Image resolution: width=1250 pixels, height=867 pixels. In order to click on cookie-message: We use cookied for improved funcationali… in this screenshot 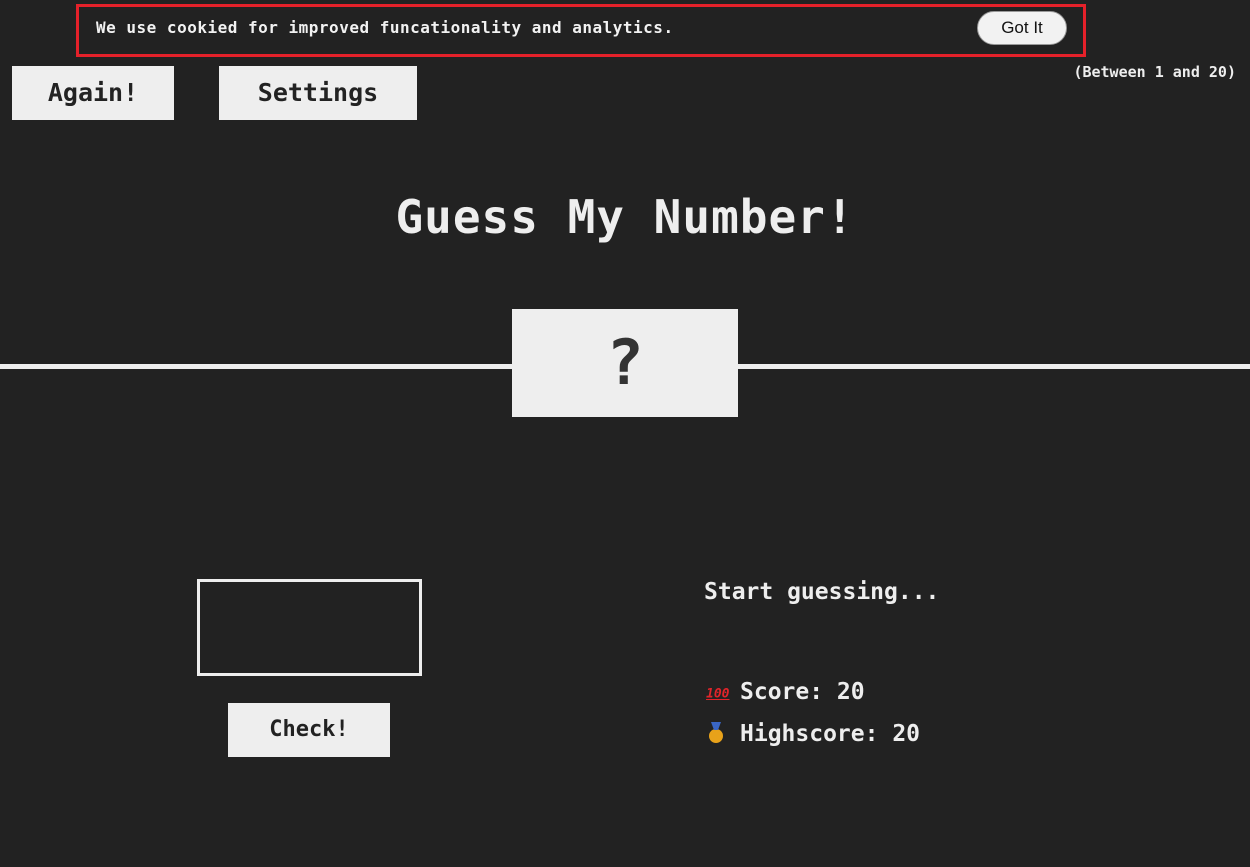, I will do `click(385, 27)`.